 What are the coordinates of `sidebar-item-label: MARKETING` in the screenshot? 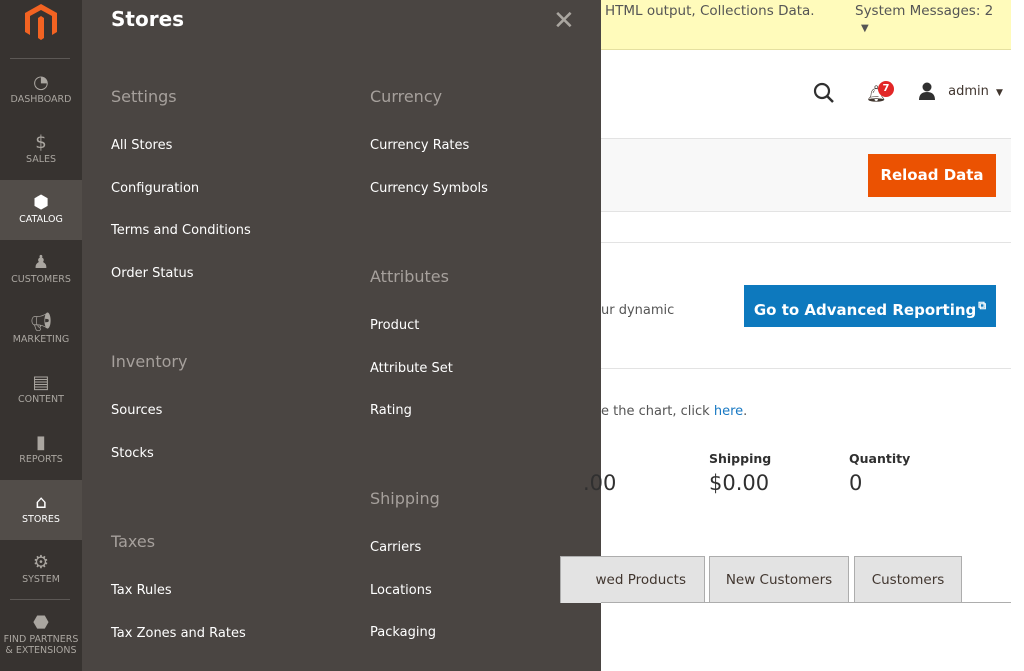 It's located at (41, 339).